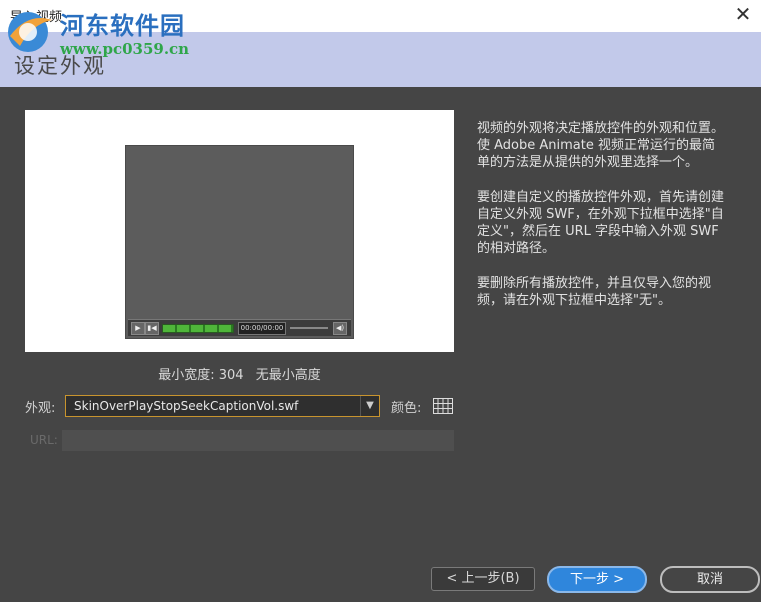 This screenshot has height=602, width=761. I want to click on player-control-bar: ▶ ▮◀ 00:00/00:00 ◀), so click(239, 327).